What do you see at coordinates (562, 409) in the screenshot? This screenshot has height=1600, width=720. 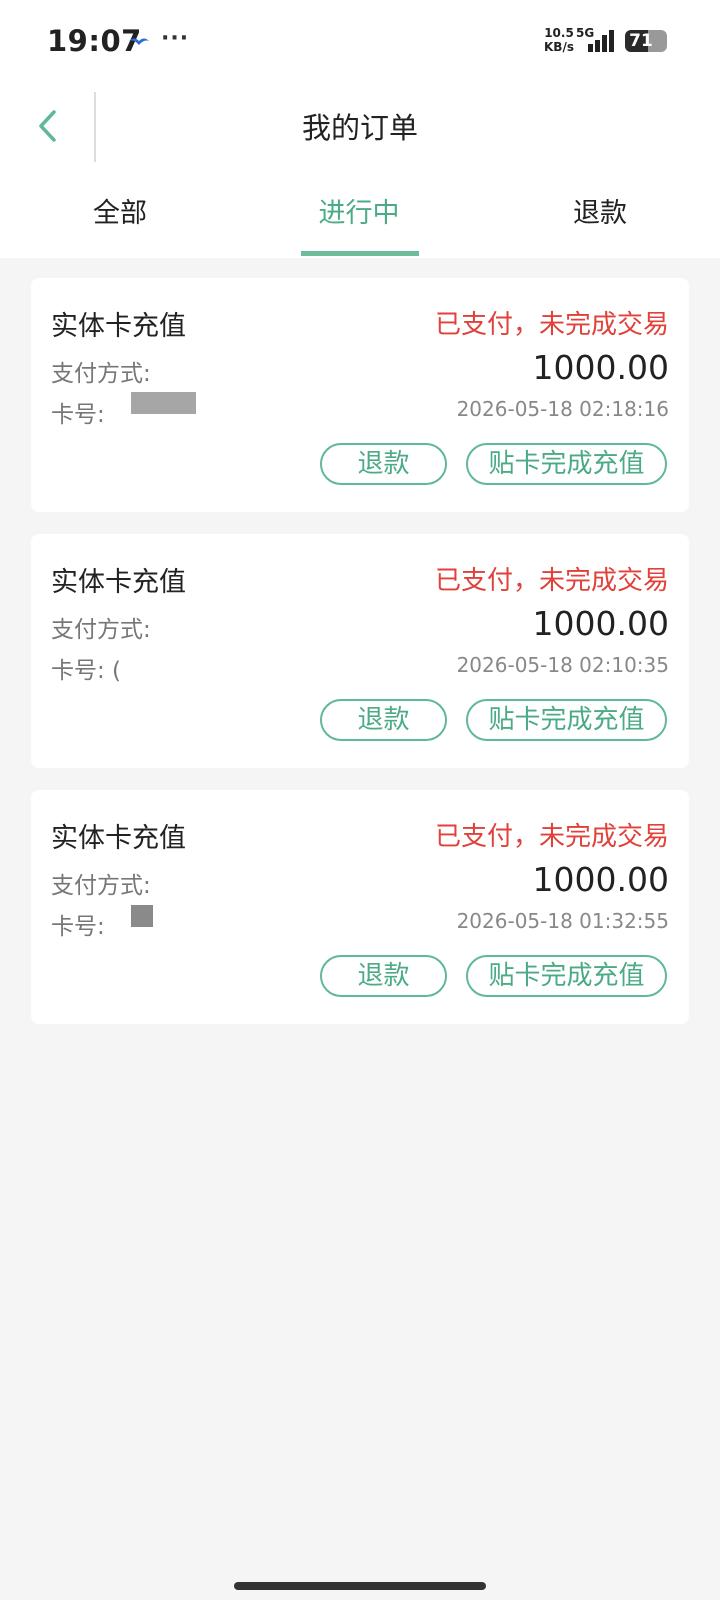 I see `order-time: 2026-05-18 02:18:16` at bounding box center [562, 409].